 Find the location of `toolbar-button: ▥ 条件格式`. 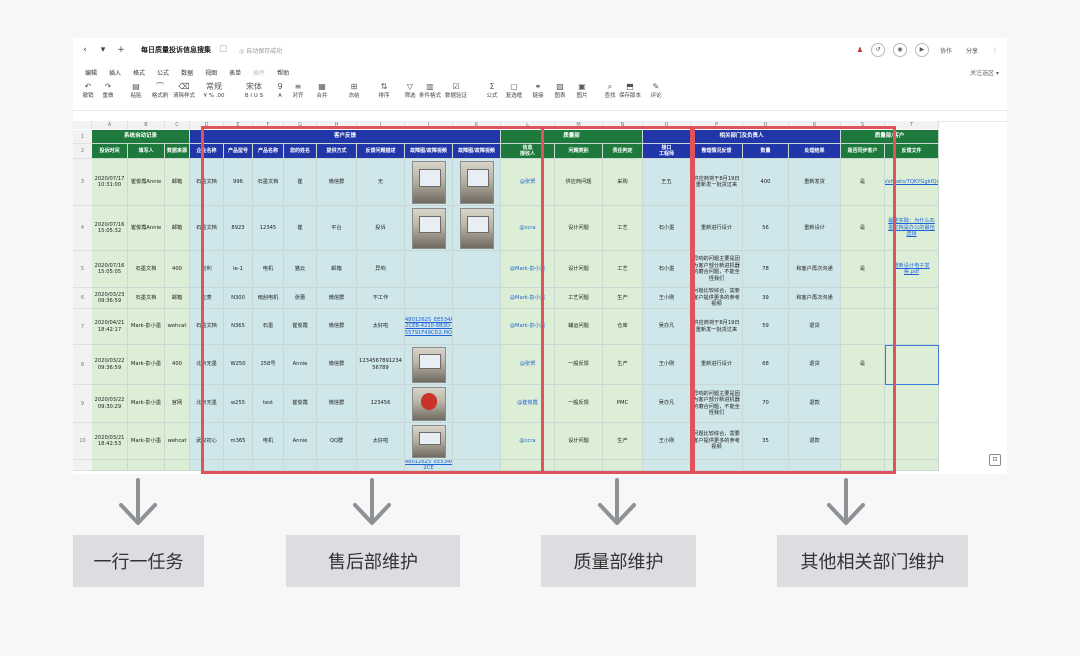

toolbar-button: ▥ 条件格式 is located at coordinates (430, 91).